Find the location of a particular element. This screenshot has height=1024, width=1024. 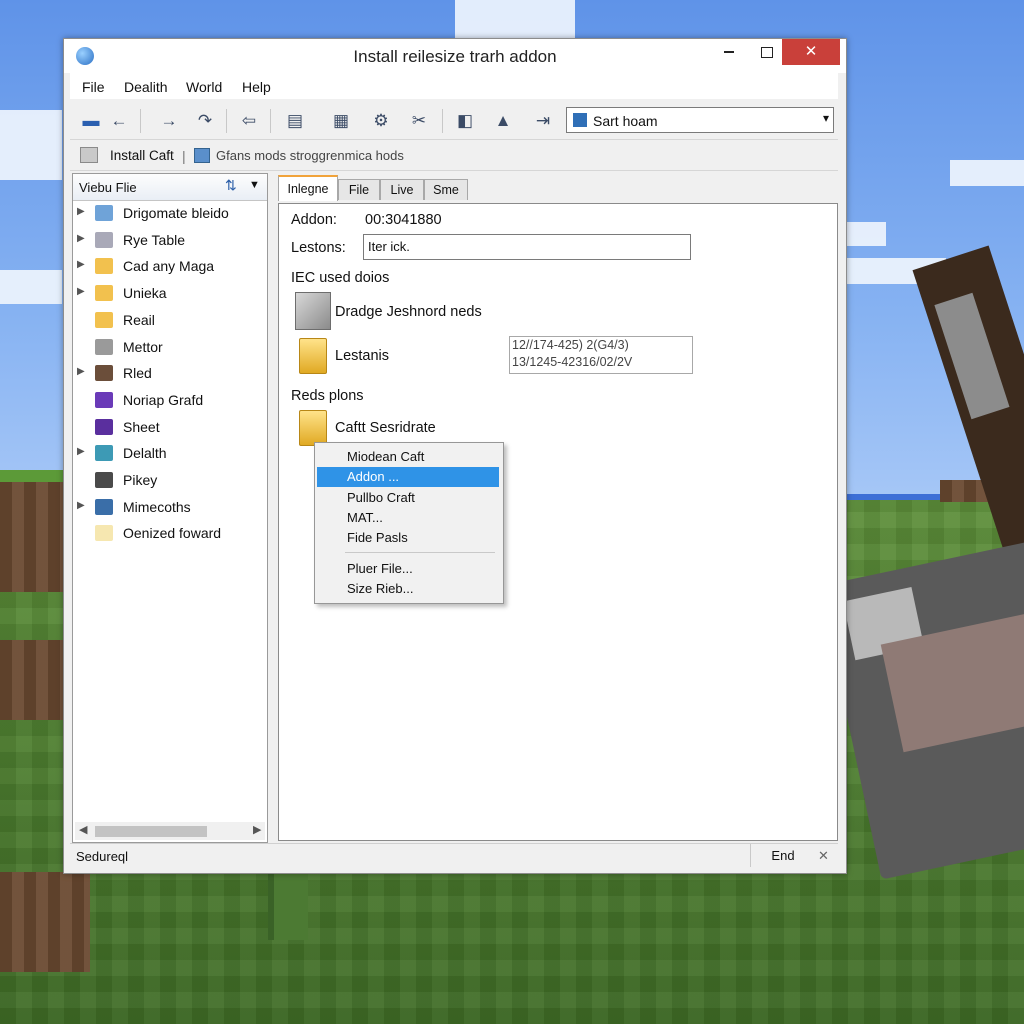

menu-help: Help is located at coordinates (256, 87).